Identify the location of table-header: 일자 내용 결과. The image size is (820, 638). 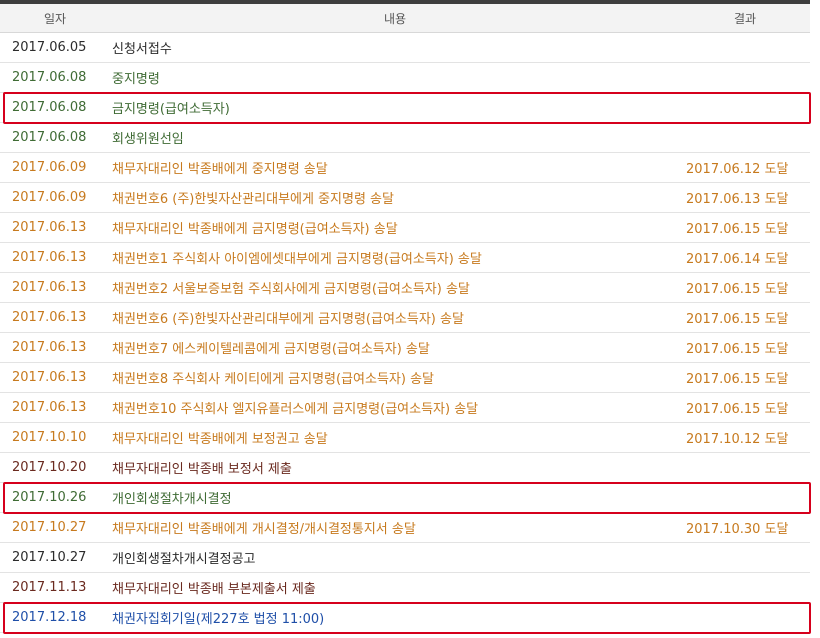
(405, 18).